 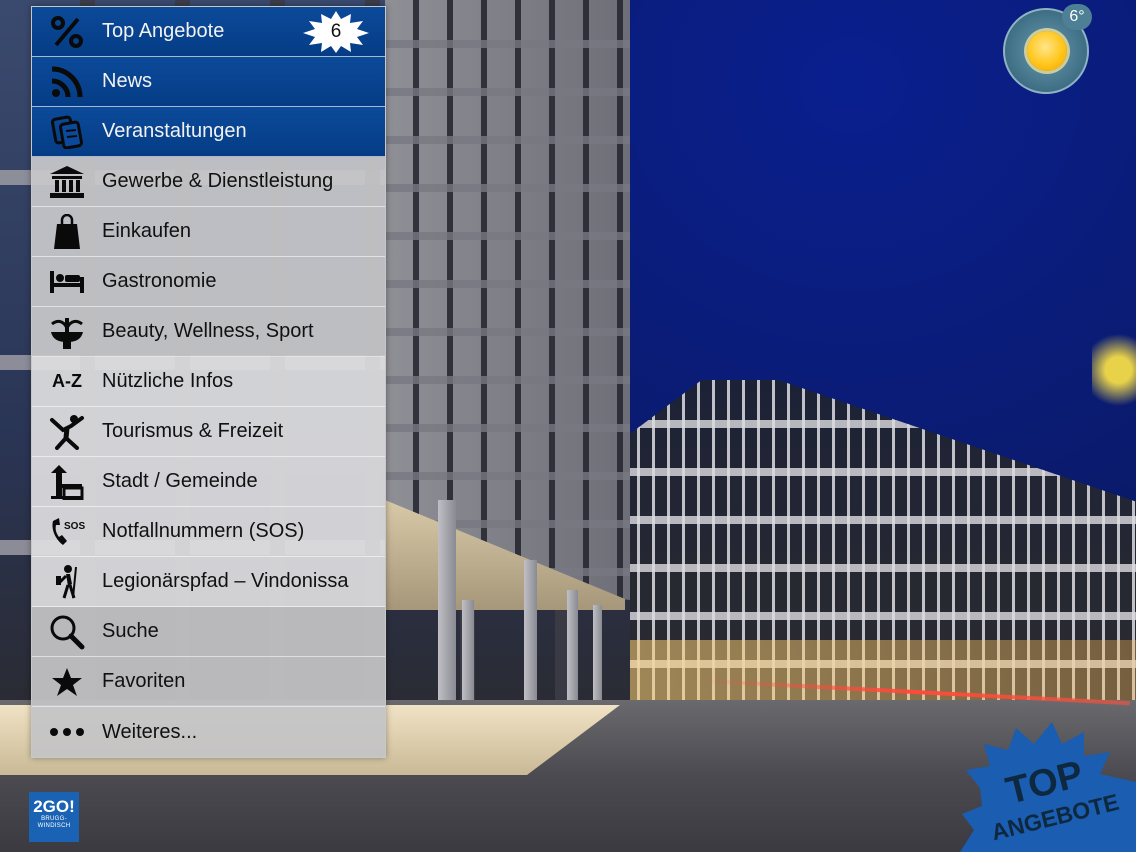 What do you see at coordinates (193, 431) in the screenshot?
I see `menu-item-label: Tourismus & Freizeit` at bounding box center [193, 431].